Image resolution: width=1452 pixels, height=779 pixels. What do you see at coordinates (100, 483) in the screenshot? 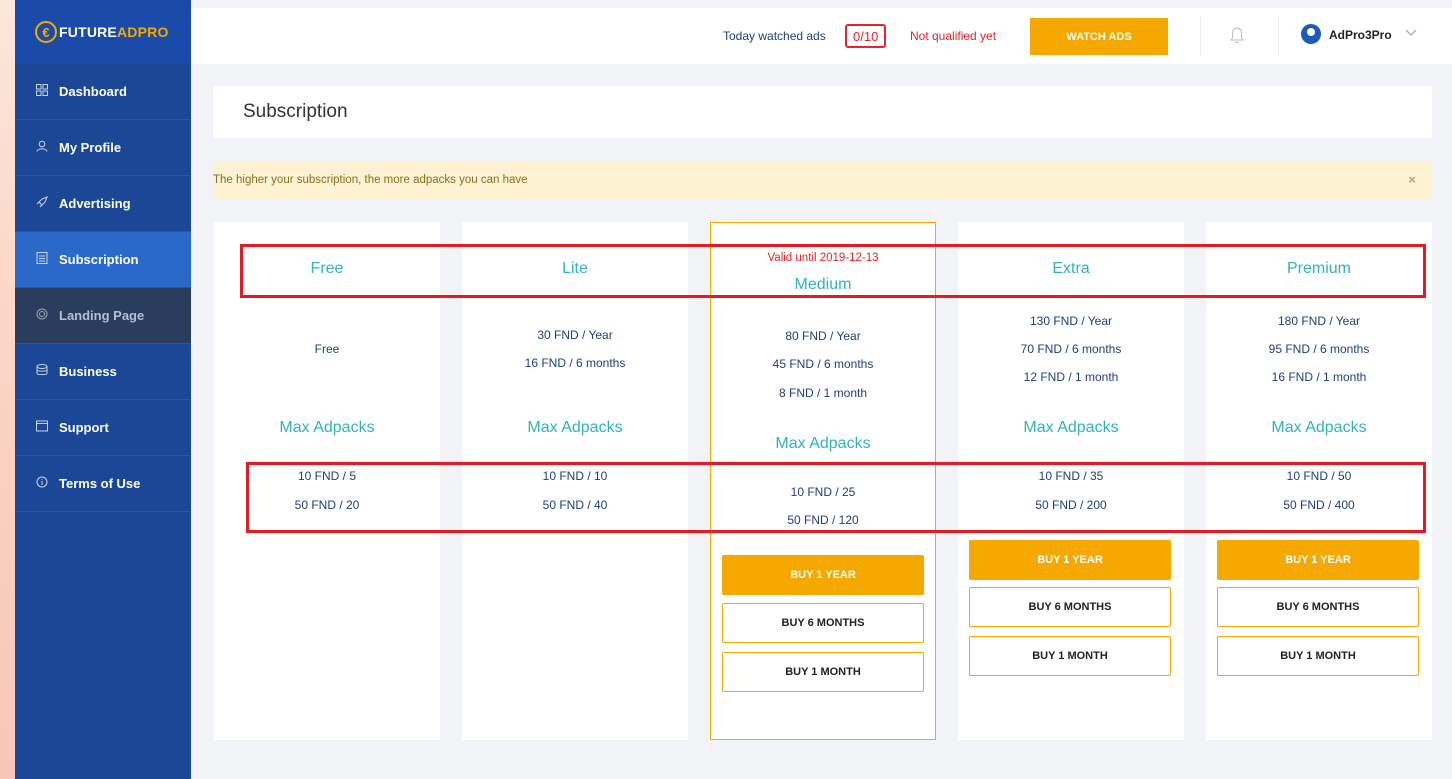
I see `sidebar-item-label: Terms of Use` at bounding box center [100, 483].